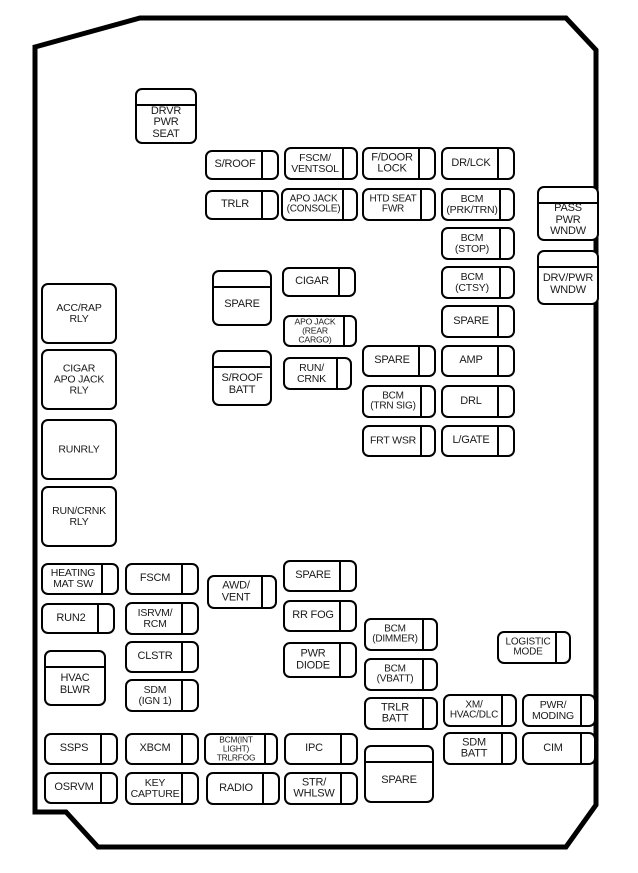 This screenshot has height=873, width=638. I want to click on fuse-block-rr-fog: RR FOG, so click(320, 616).